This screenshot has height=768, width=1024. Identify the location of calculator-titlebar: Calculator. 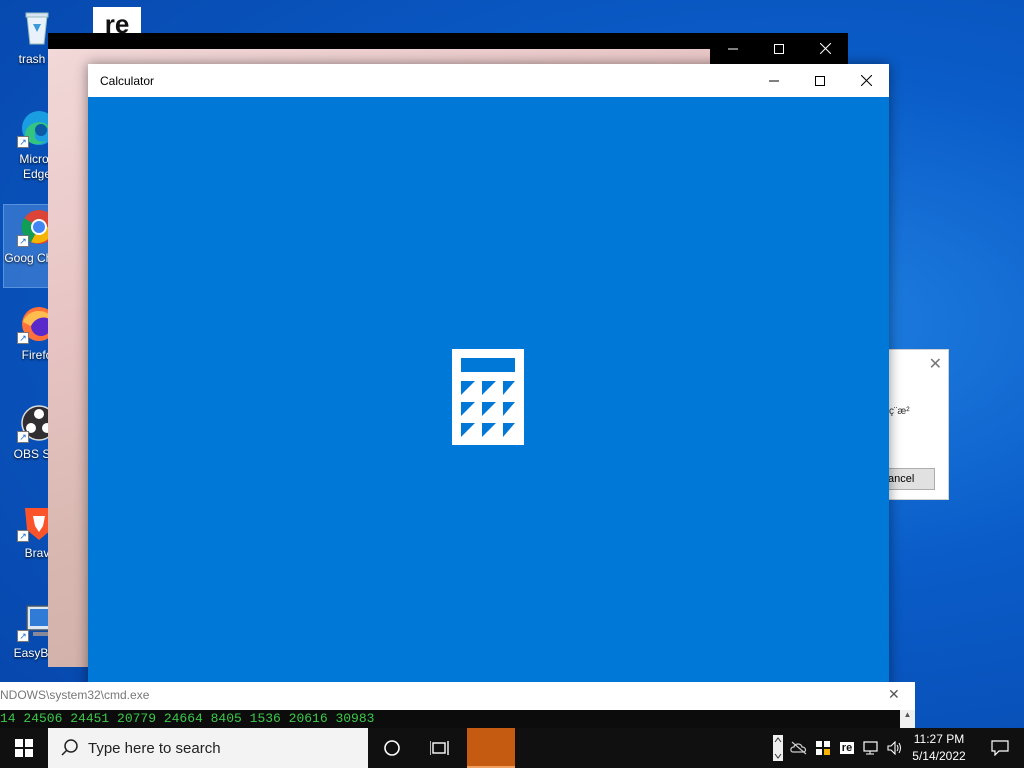
(488, 80).